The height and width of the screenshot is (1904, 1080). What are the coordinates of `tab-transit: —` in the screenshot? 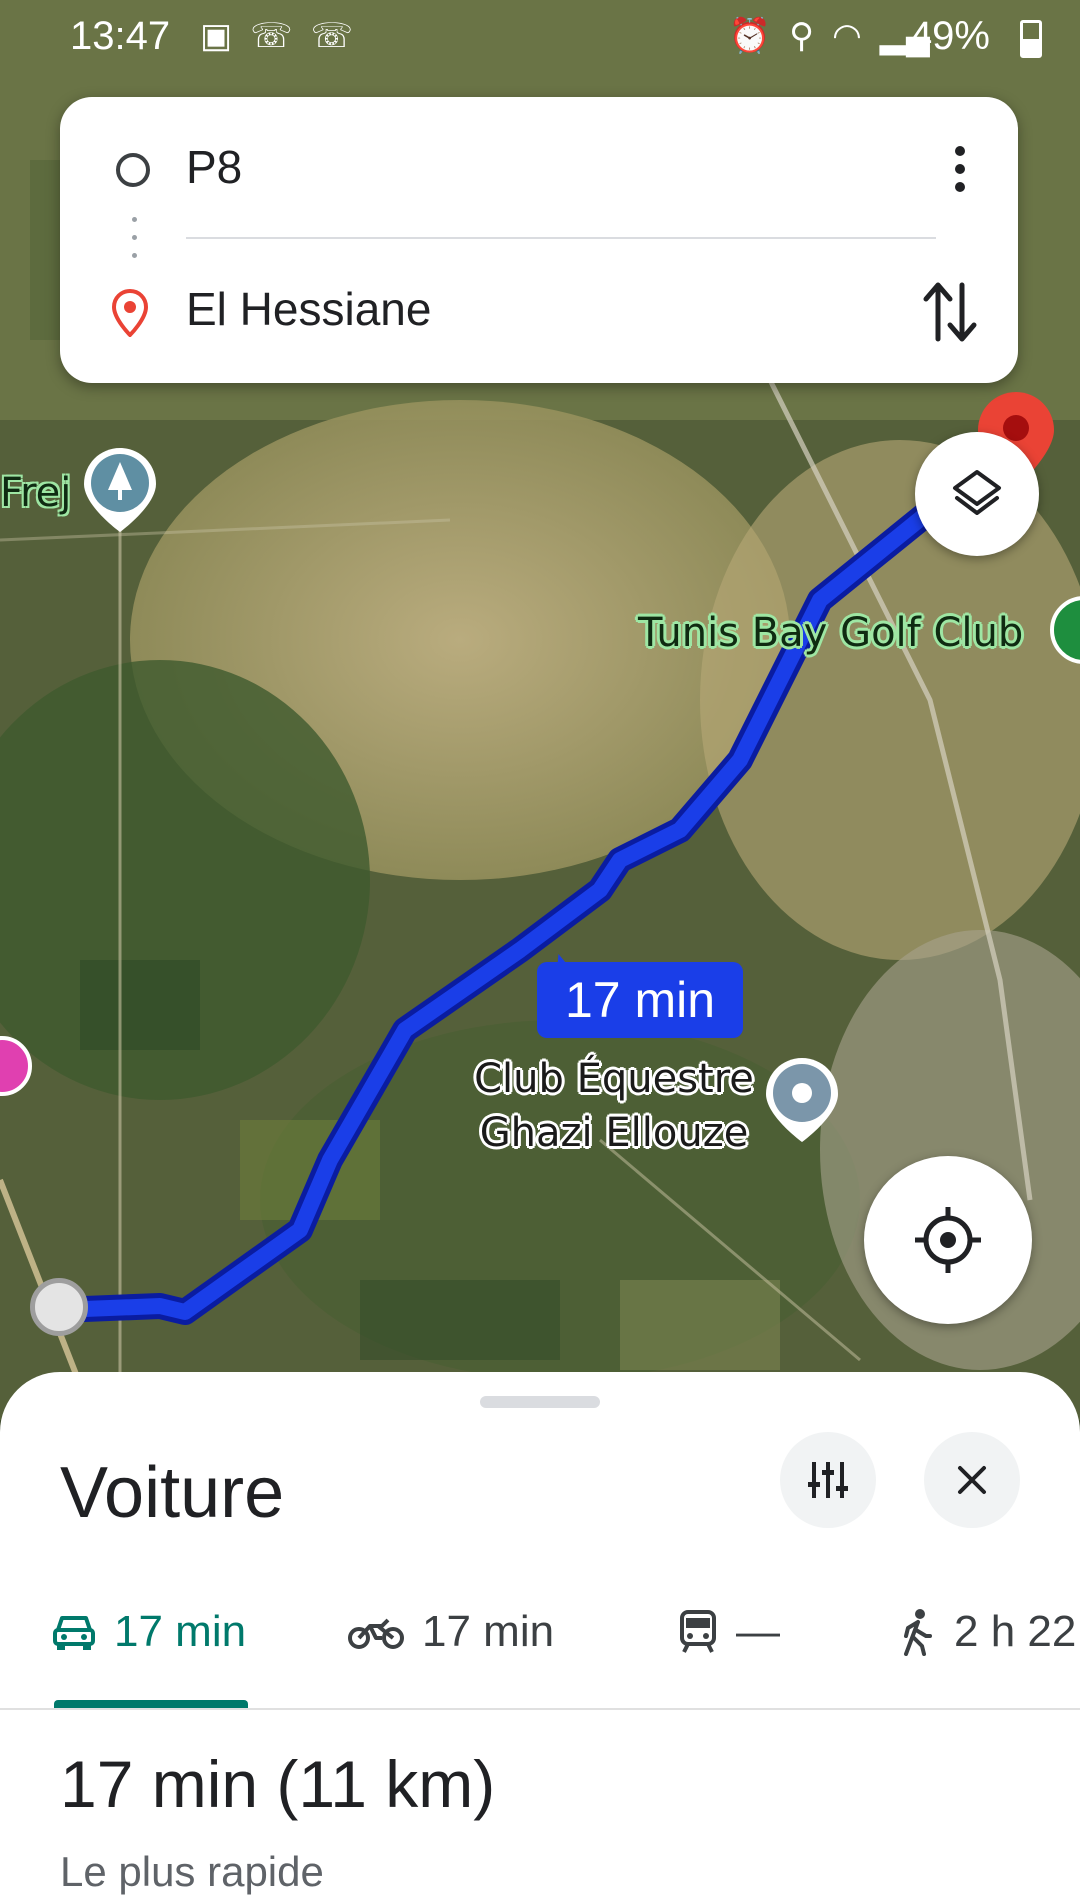 It's located at (729, 1632).